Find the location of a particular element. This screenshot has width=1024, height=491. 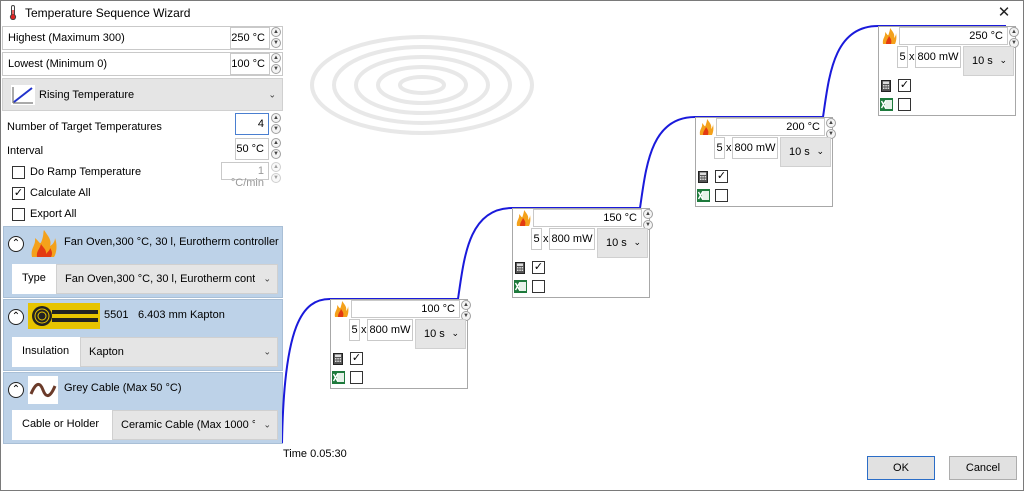

num-targets-spinner: ▲ ▼ is located at coordinates (276, 124).